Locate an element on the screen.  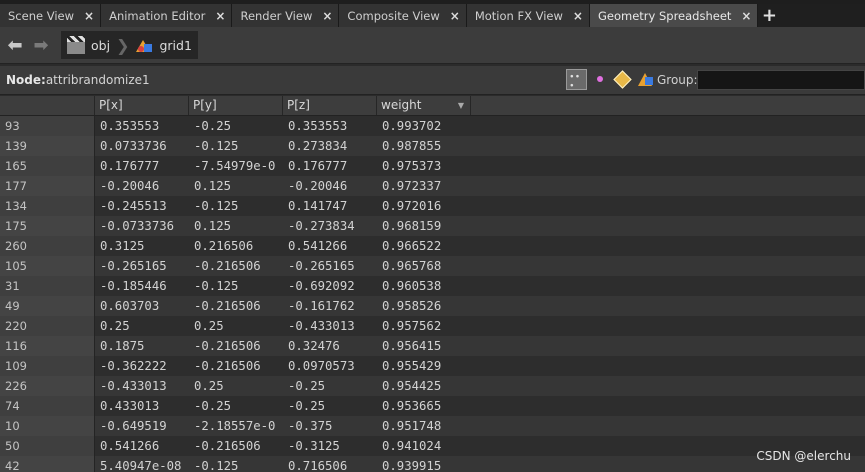
watermark: CSDN @elerchu is located at coordinates (803, 456).